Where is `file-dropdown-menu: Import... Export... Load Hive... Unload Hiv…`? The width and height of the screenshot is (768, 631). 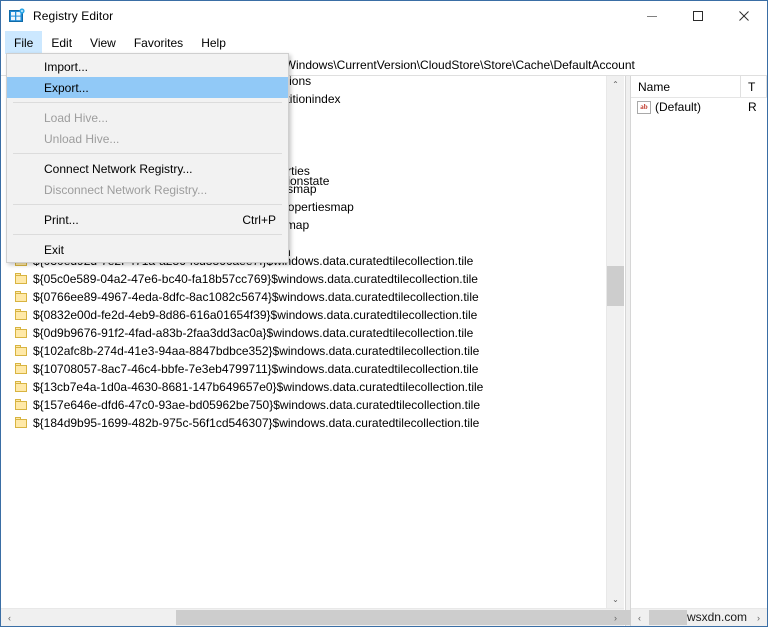
file-dropdown-menu: Import... Export... Load Hive... Unload Hiv… is located at coordinates (147, 158).